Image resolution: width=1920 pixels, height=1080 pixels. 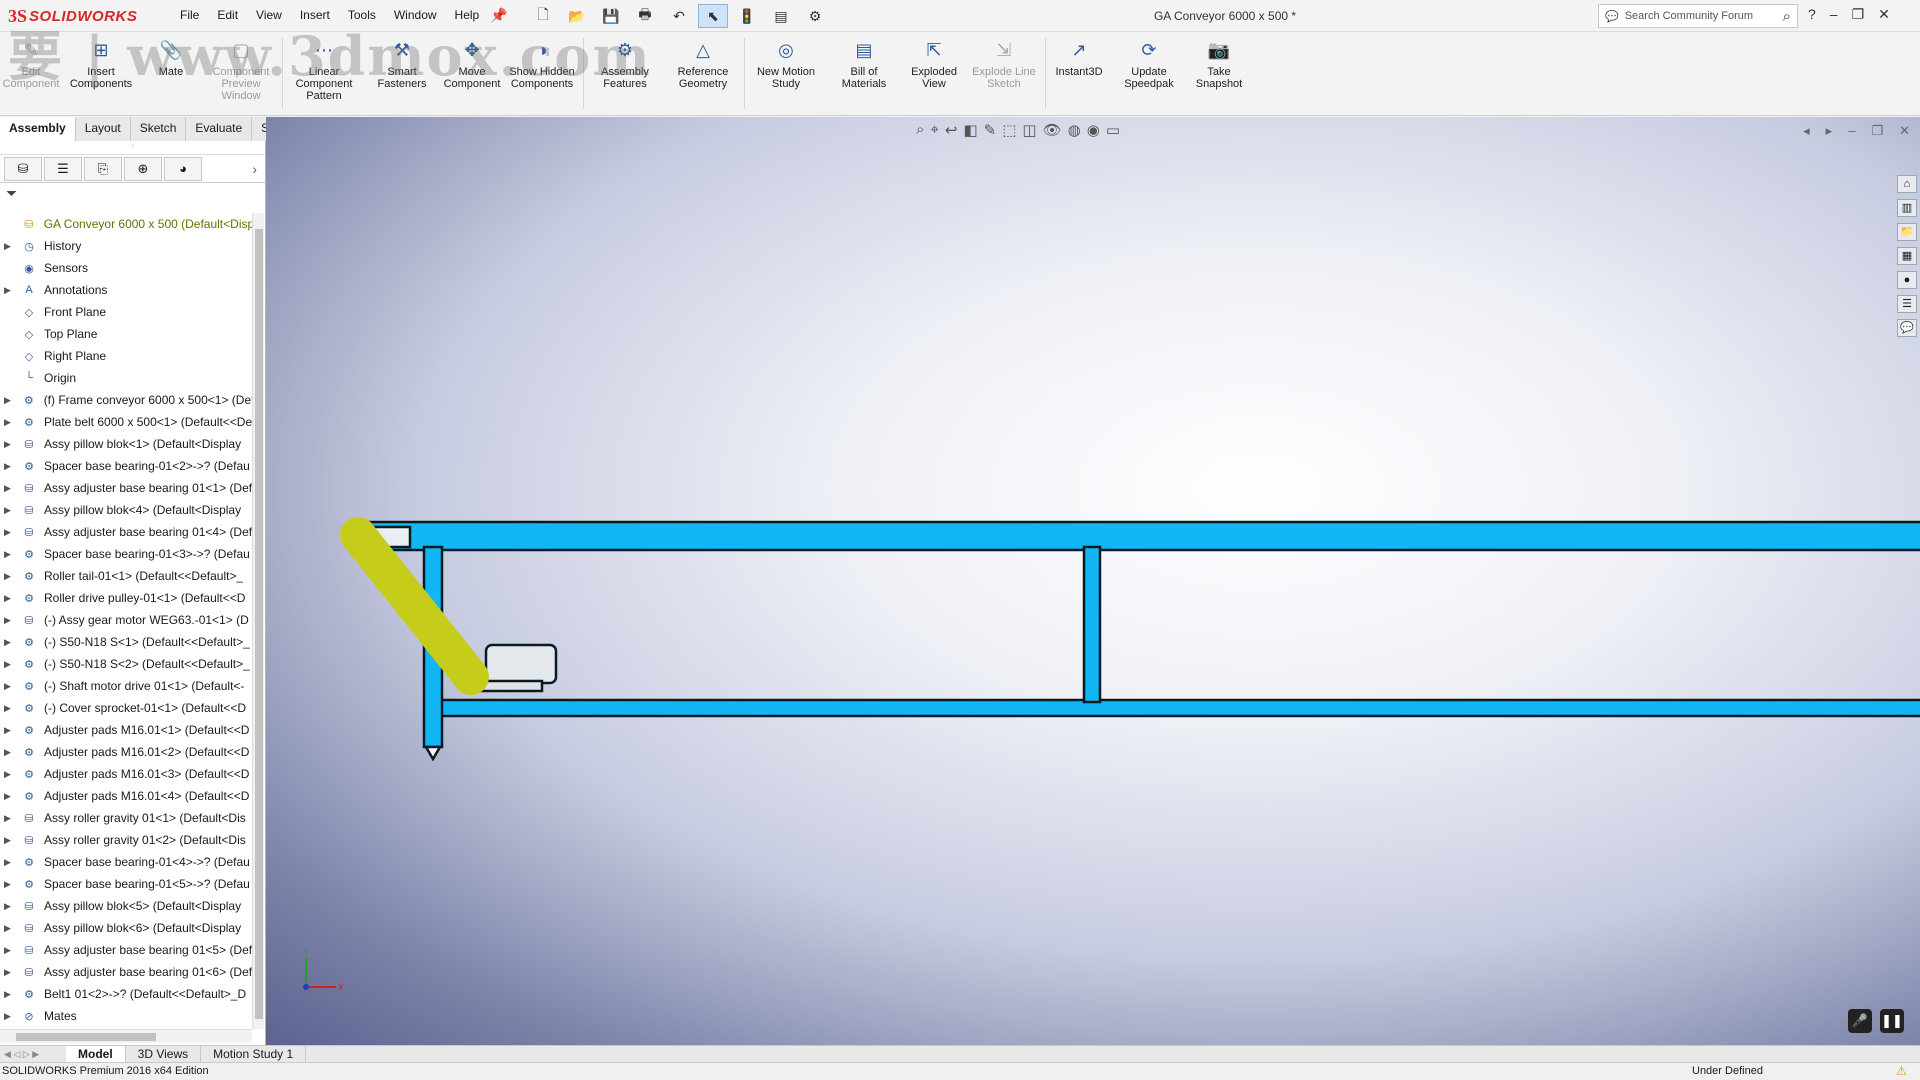 I want to click on save-icon: 💾, so click(x=611, y=16).